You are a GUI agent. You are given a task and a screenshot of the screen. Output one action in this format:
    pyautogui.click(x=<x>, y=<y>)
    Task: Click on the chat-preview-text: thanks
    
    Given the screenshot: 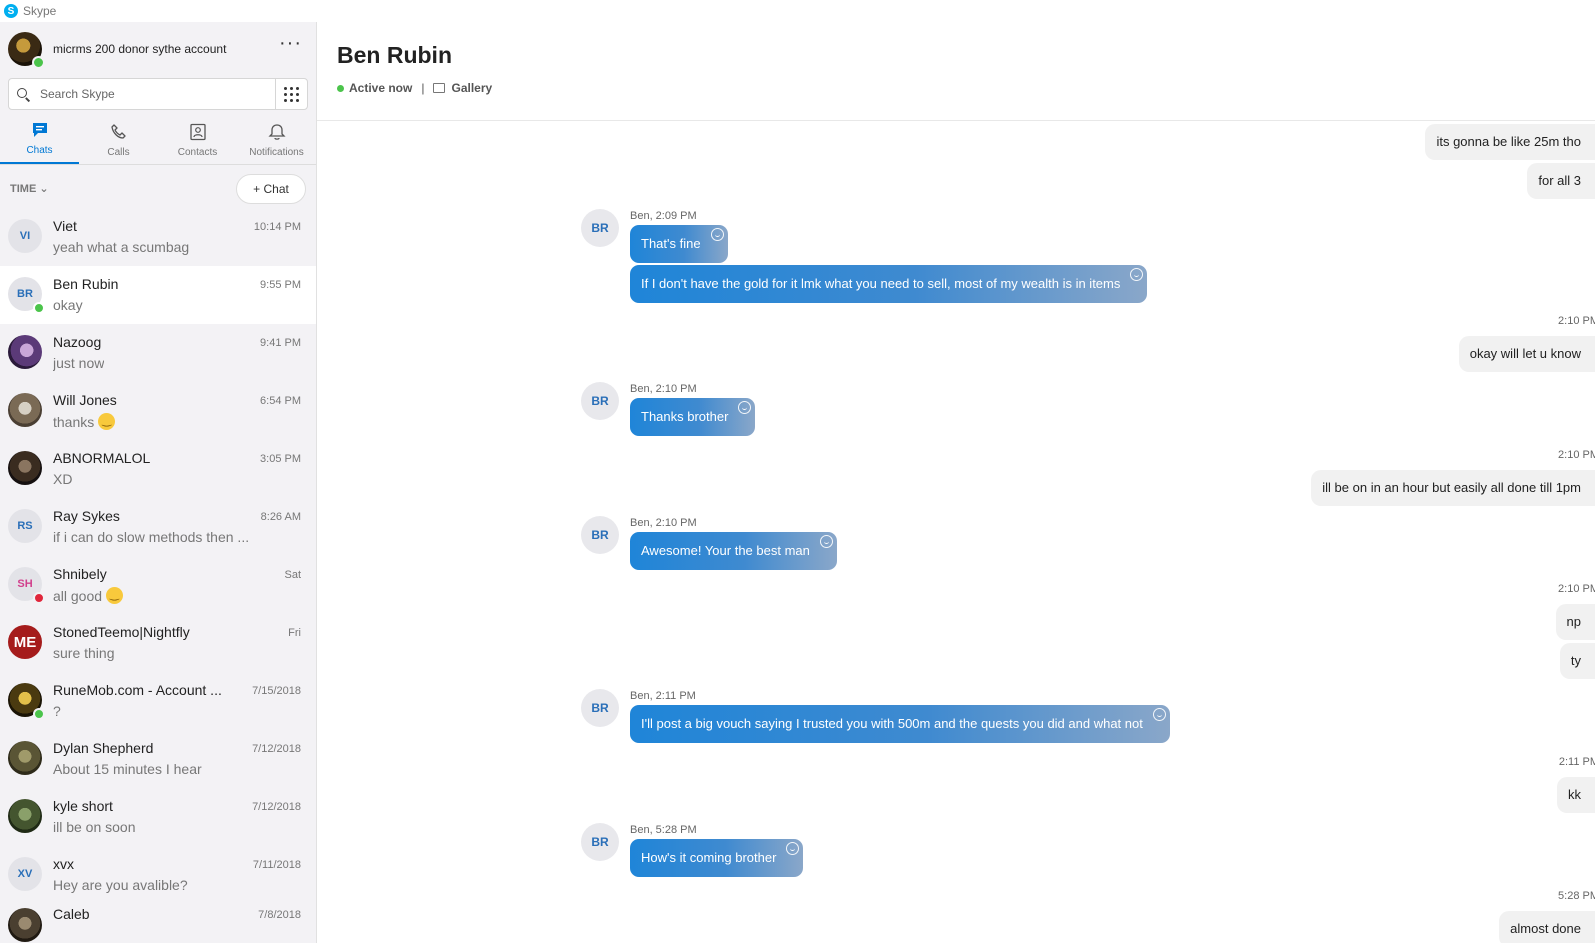 What is the action you would take?
    pyautogui.click(x=74, y=422)
    